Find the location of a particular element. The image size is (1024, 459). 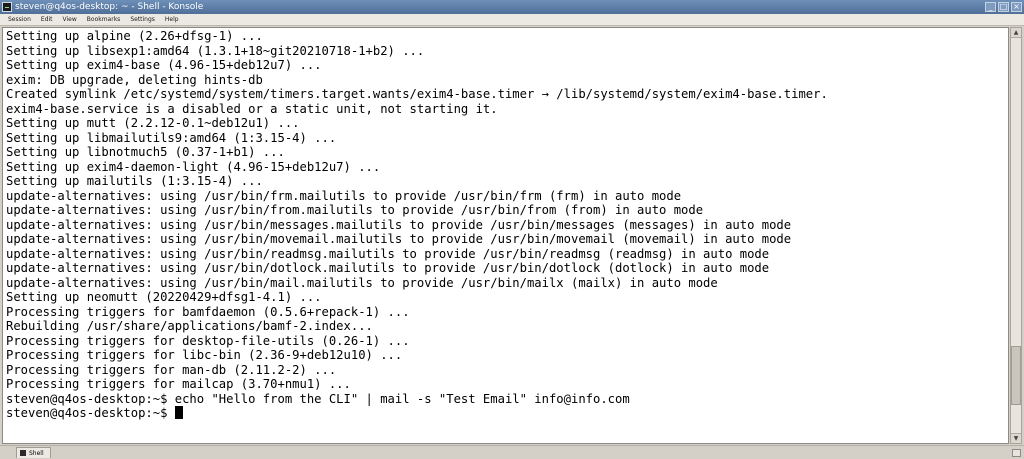

konsole-app-icon is located at coordinates (7, 7).